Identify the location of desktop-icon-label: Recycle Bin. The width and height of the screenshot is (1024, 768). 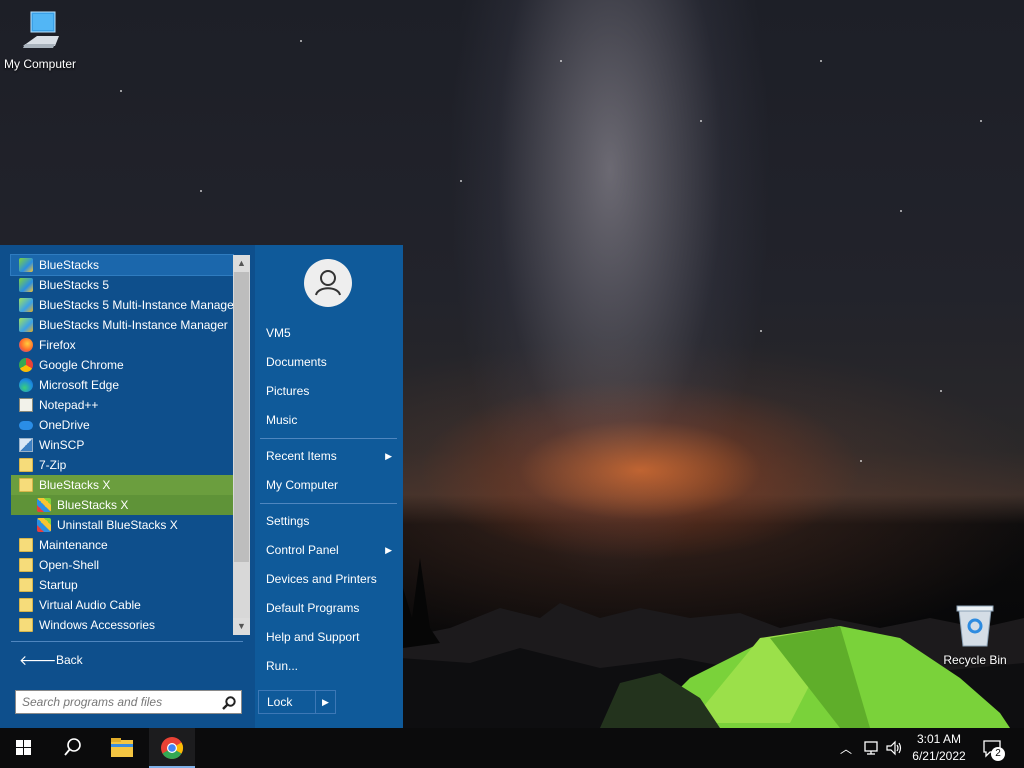
(975, 660).